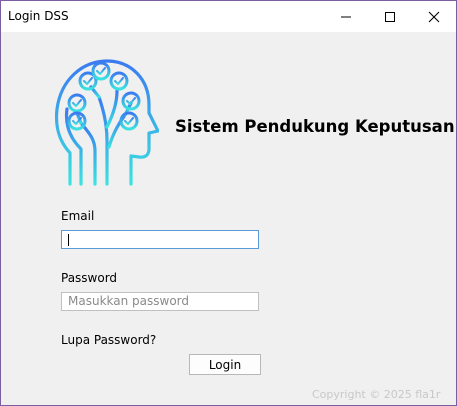 This screenshot has height=406, width=457. I want to click on app-title: Sistem Pendukung Keputusan, so click(315, 126).